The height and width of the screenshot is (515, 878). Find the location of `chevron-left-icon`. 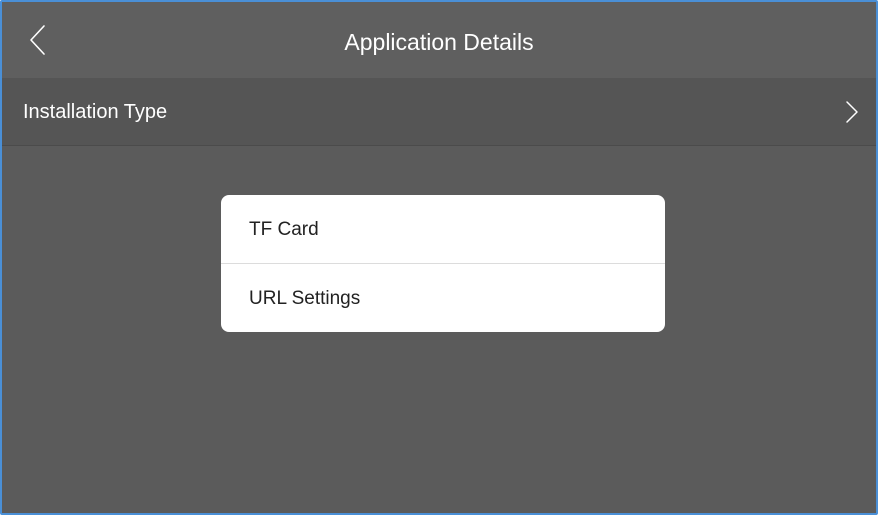

chevron-left-icon is located at coordinates (37, 40).